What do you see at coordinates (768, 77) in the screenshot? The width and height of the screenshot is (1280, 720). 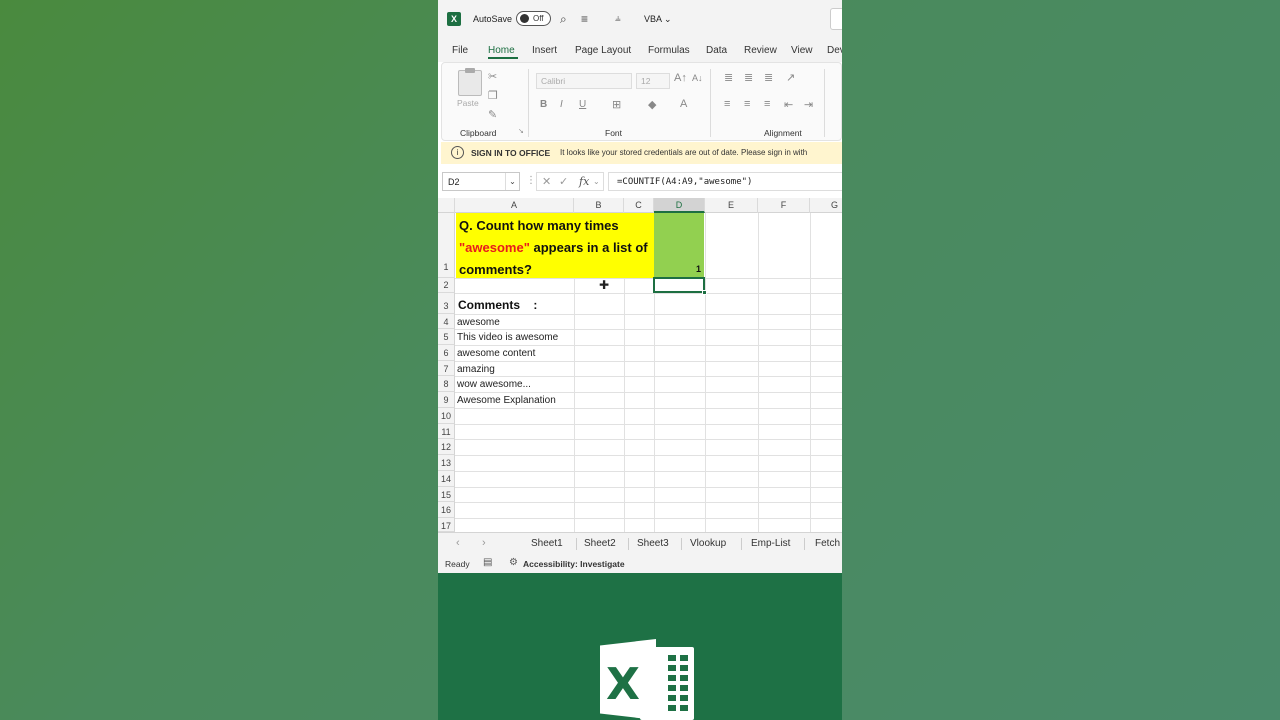 I see `align-bottom-icon: ≣` at bounding box center [768, 77].